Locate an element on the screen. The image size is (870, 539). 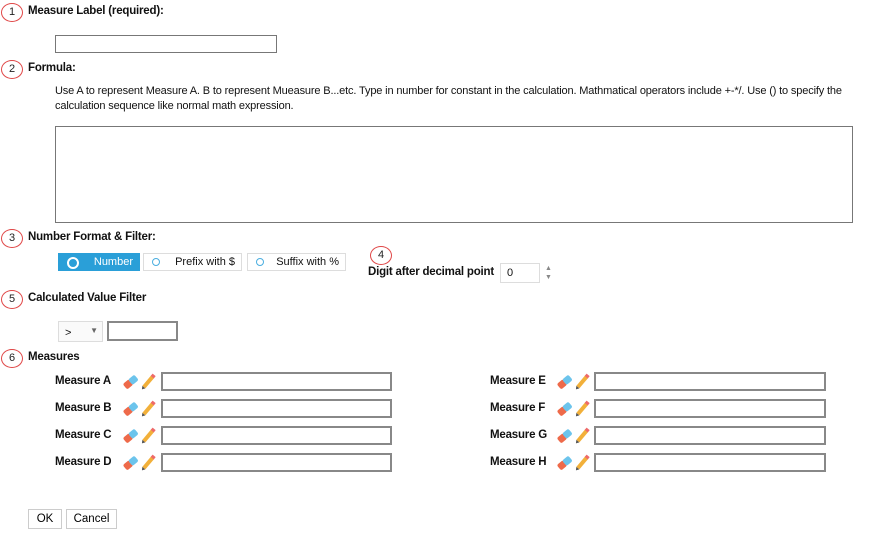
measure-label: Measure F is located at coordinates (518, 408).